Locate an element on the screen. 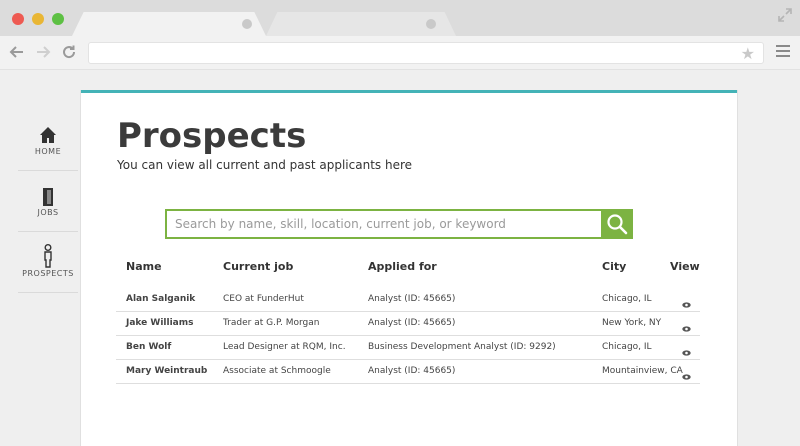  table-header: Name Current job Applied for City View is located at coordinates (408, 273).